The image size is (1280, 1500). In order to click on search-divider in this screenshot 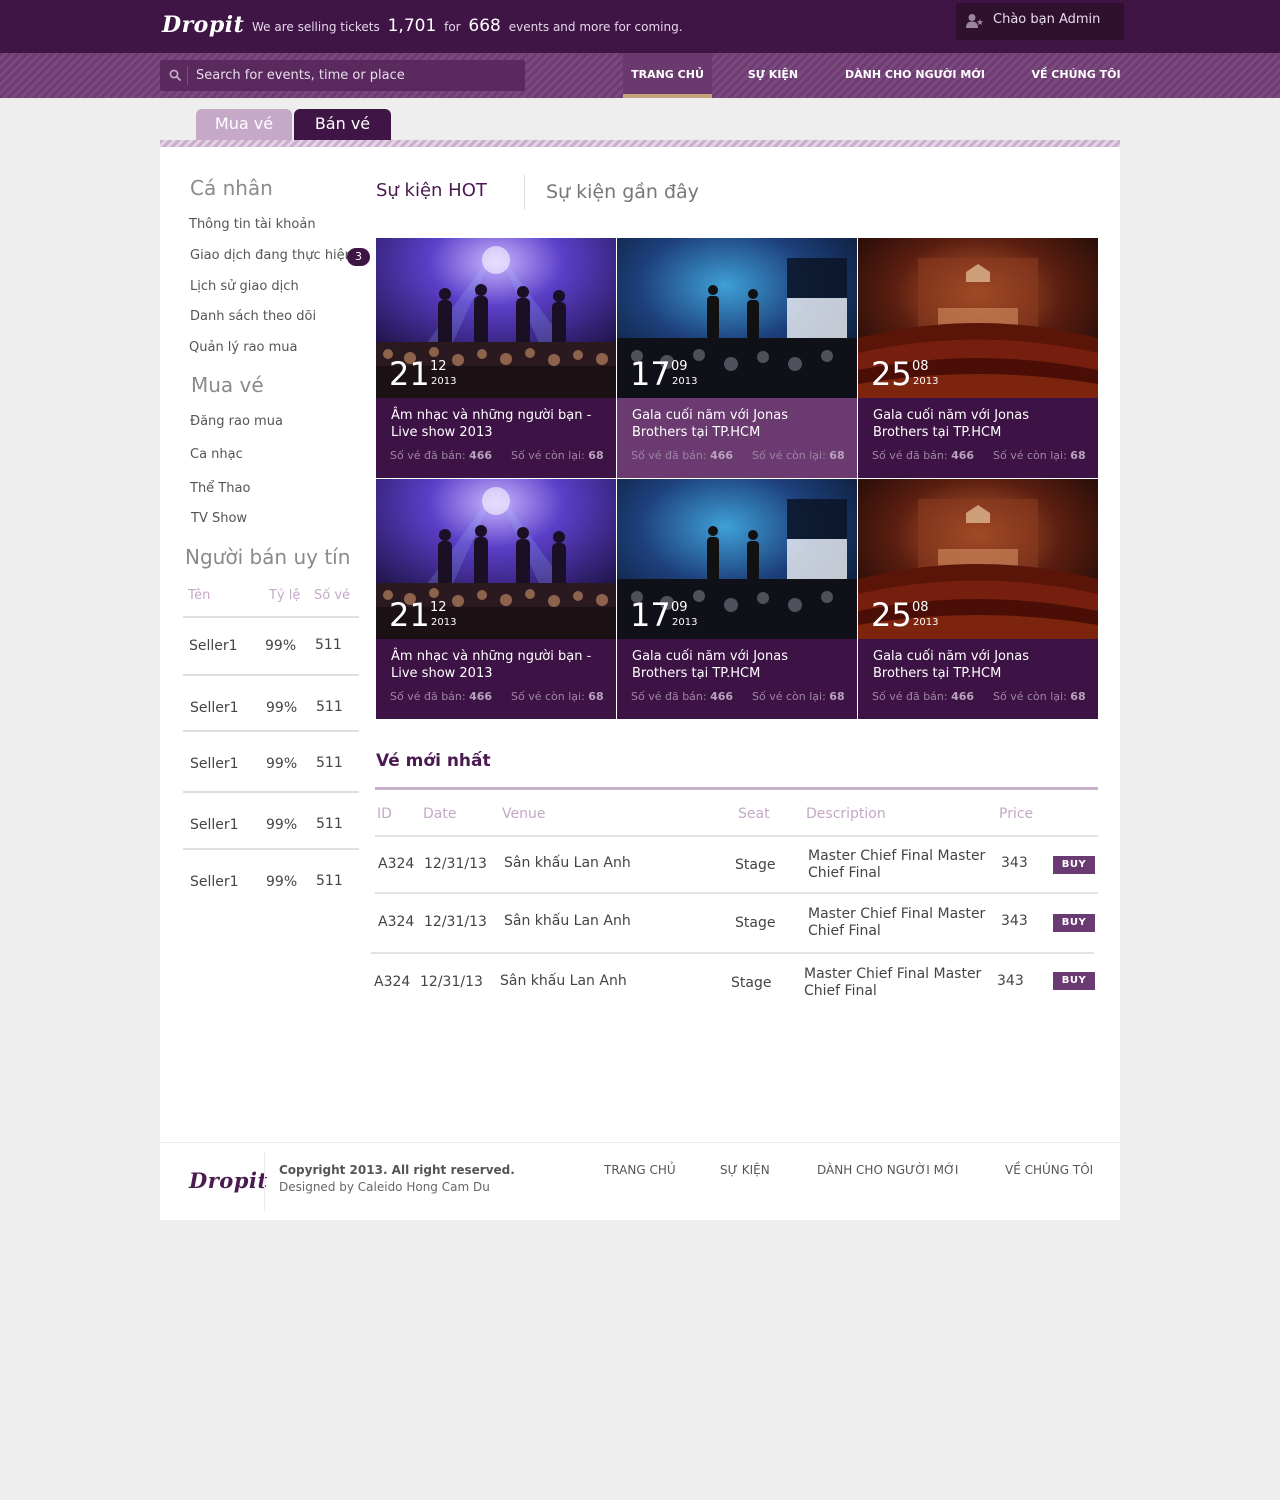, I will do `click(187, 75)`.